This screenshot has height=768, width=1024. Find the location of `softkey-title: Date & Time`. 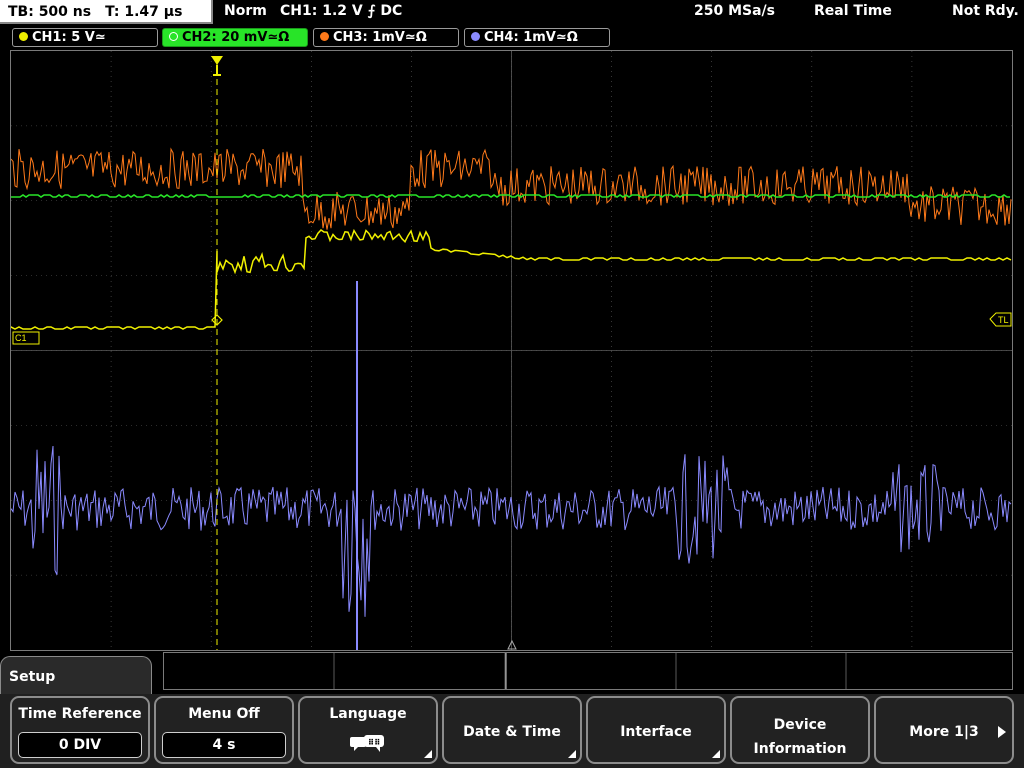

softkey-title: Date & Time is located at coordinates (512, 732).